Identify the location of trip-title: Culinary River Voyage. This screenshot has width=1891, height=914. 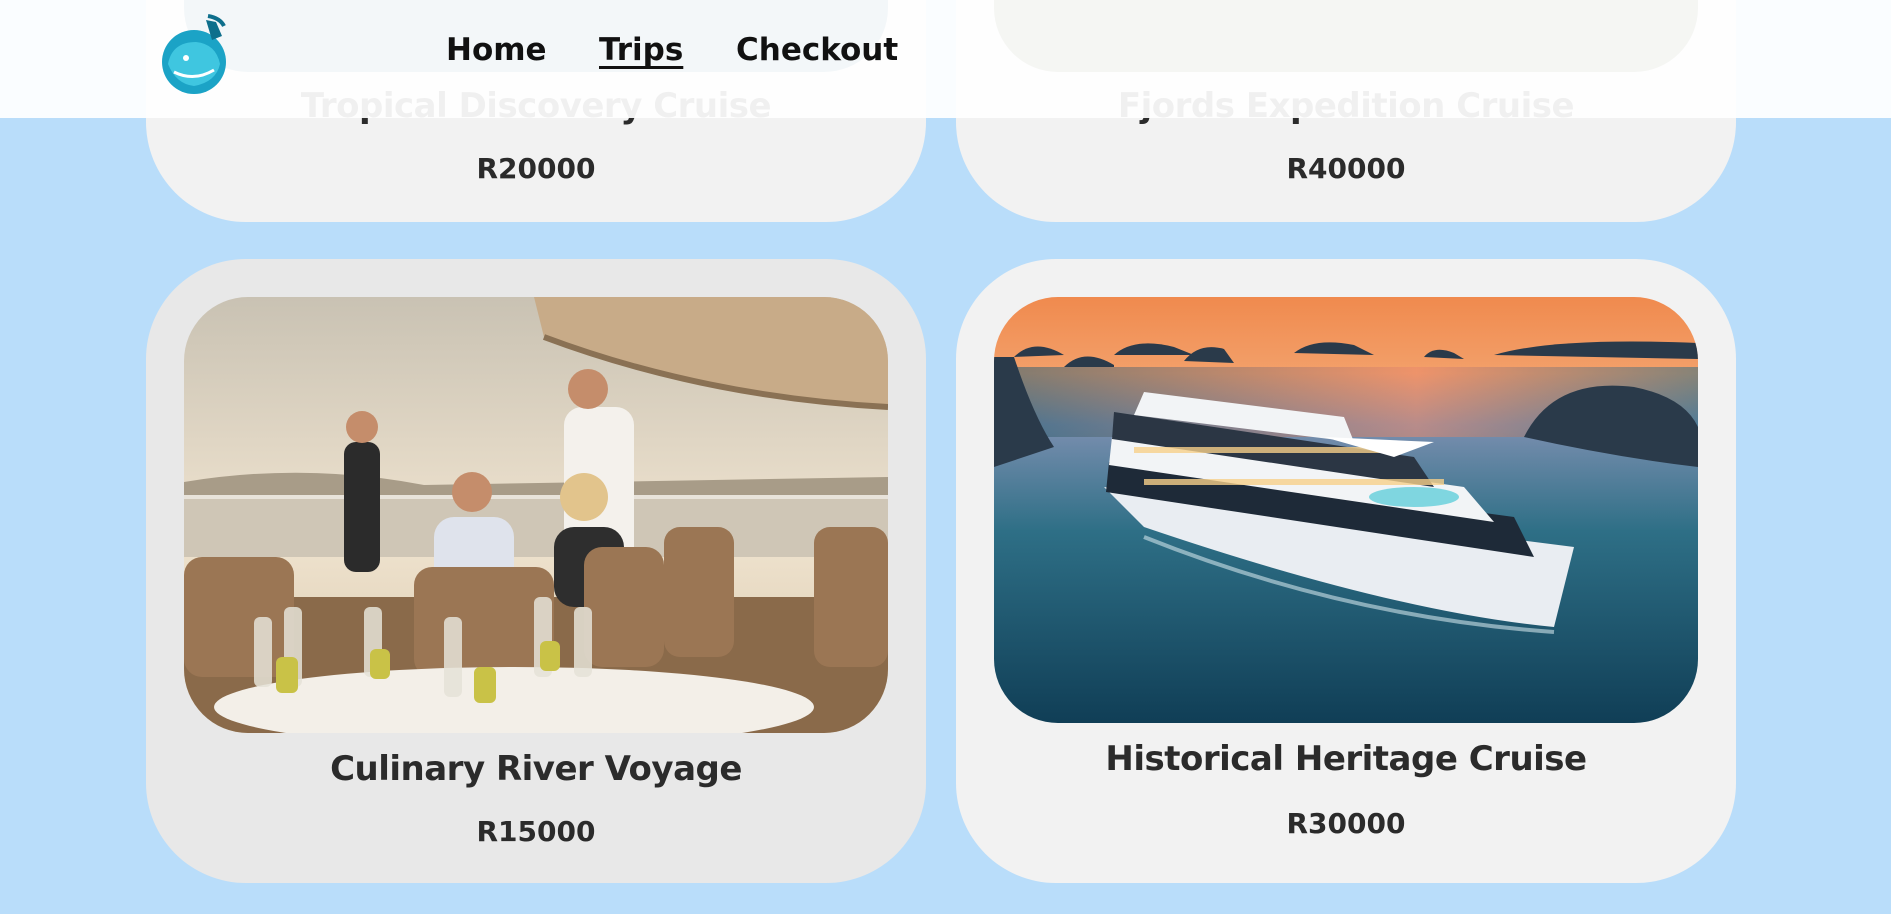
(536, 769).